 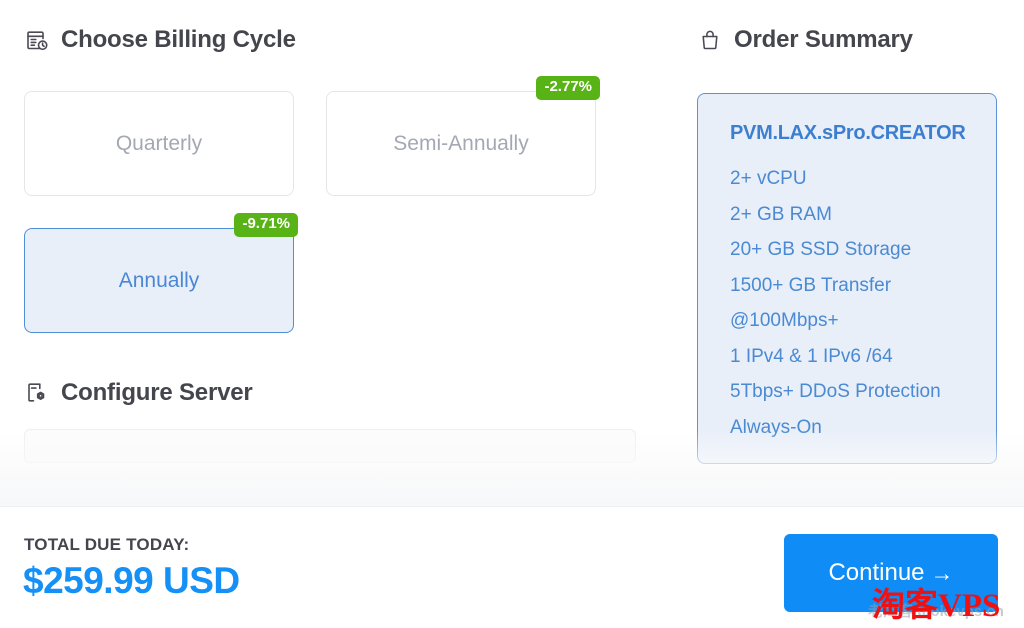 I want to click on configure-server-field, so click(x=330, y=446).